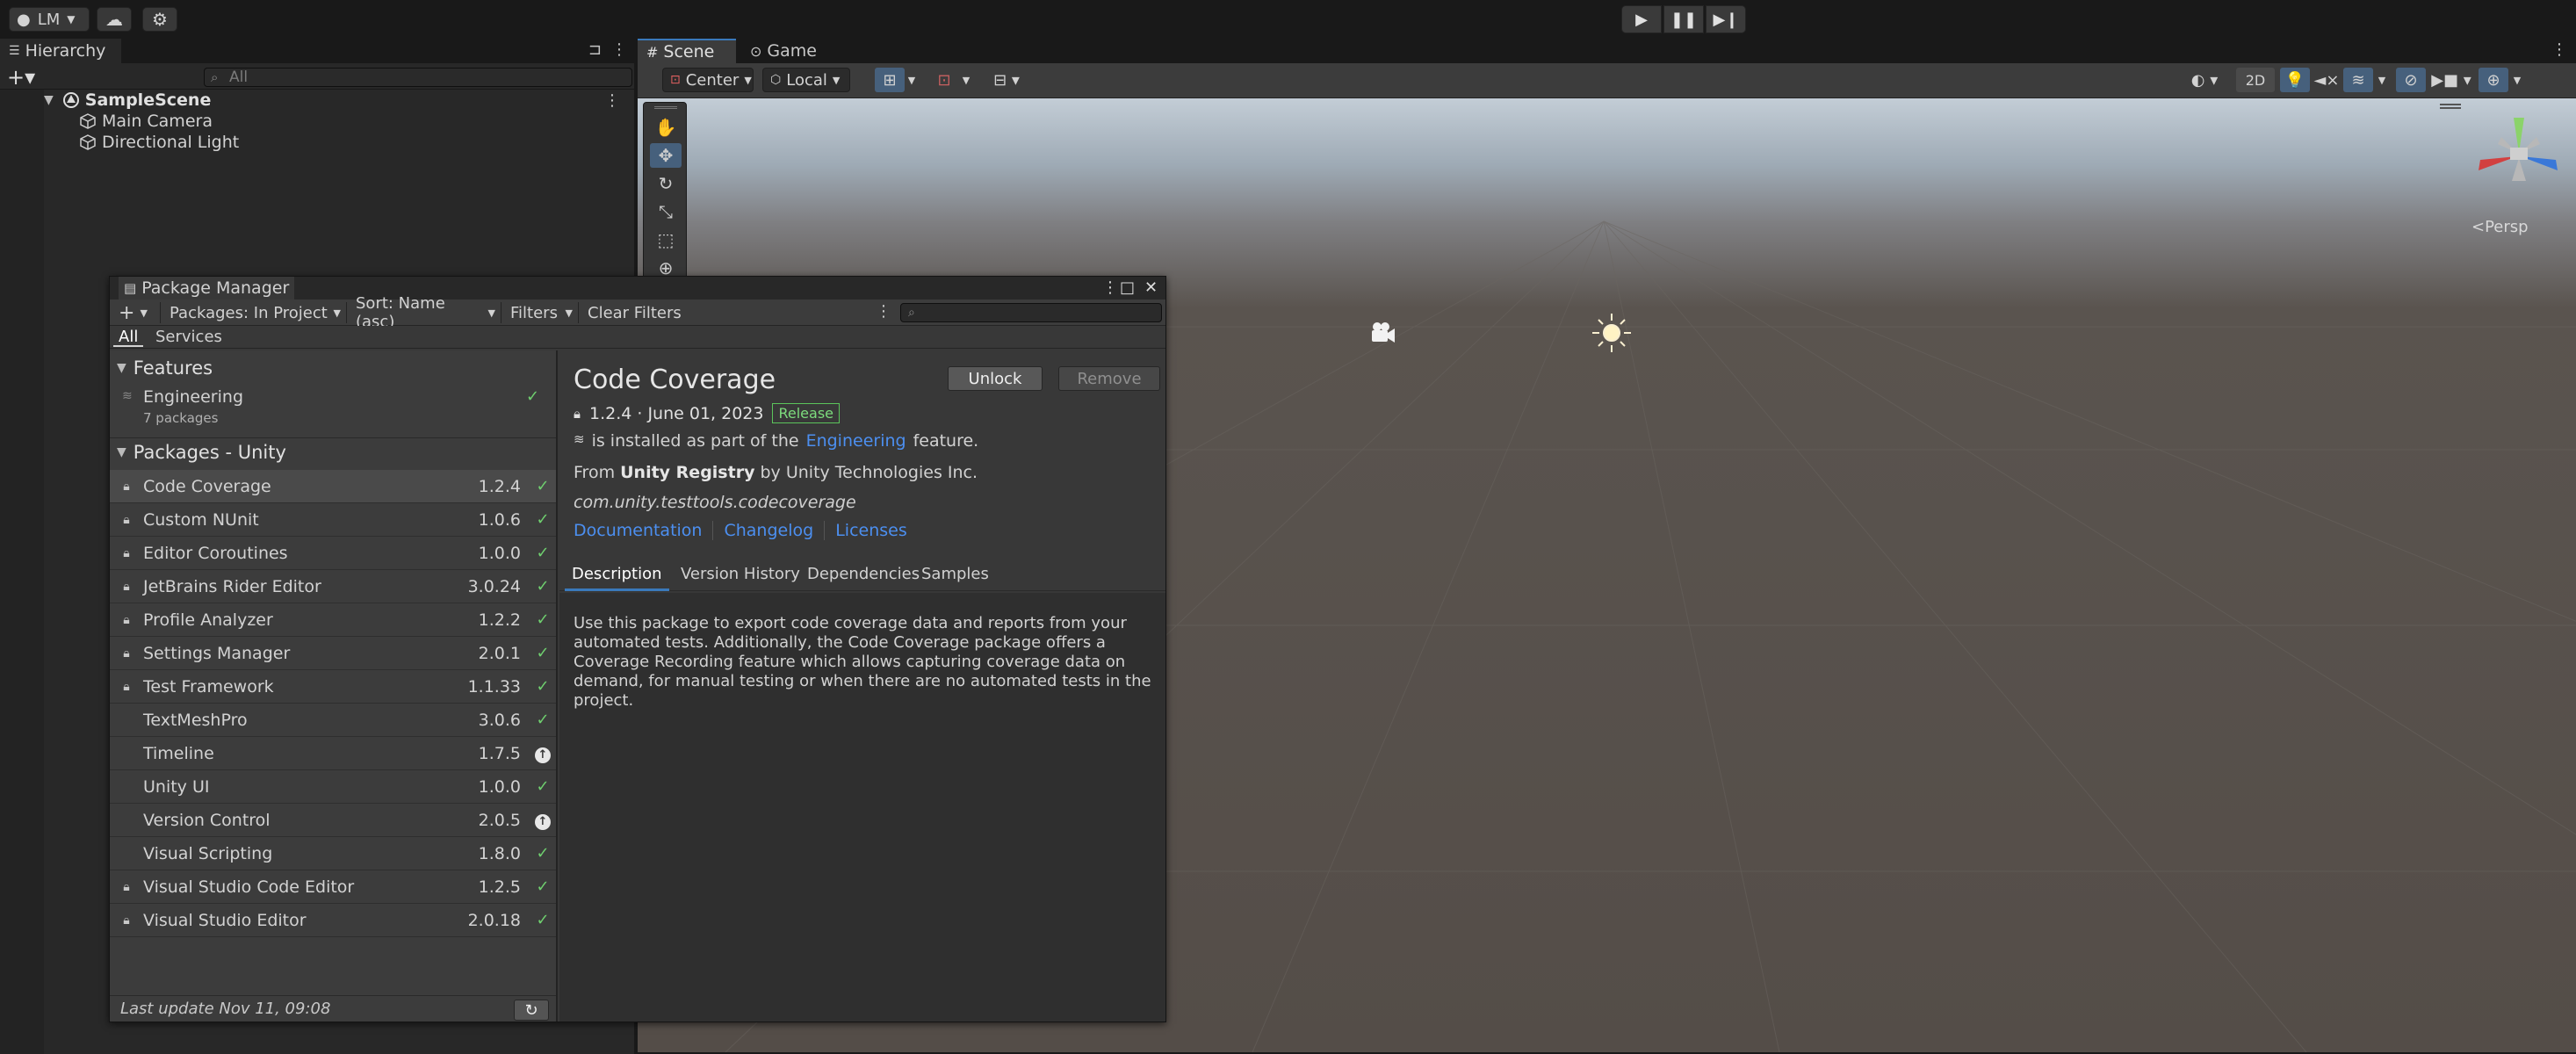  What do you see at coordinates (2295, 80) in the screenshot?
I see `lighting-toggle: 💡` at bounding box center [2295, 80].